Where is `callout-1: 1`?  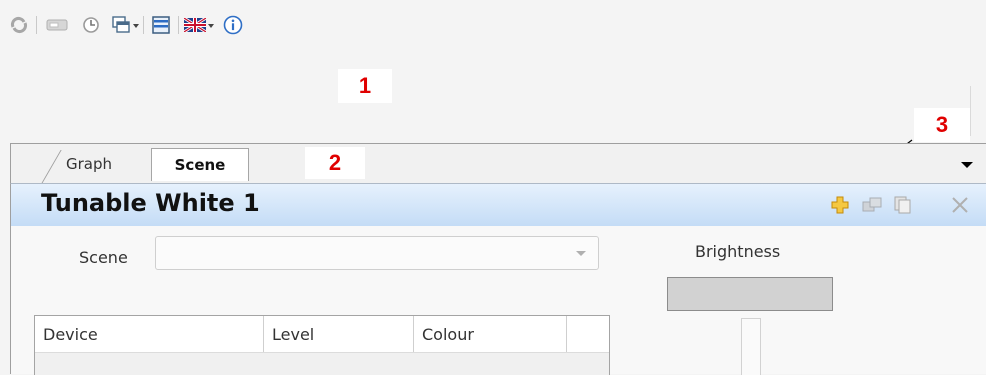
callout-1: 1 is located at coordinates (365, 86).